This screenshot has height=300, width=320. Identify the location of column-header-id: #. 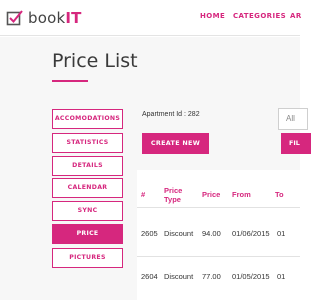
(143, 194).